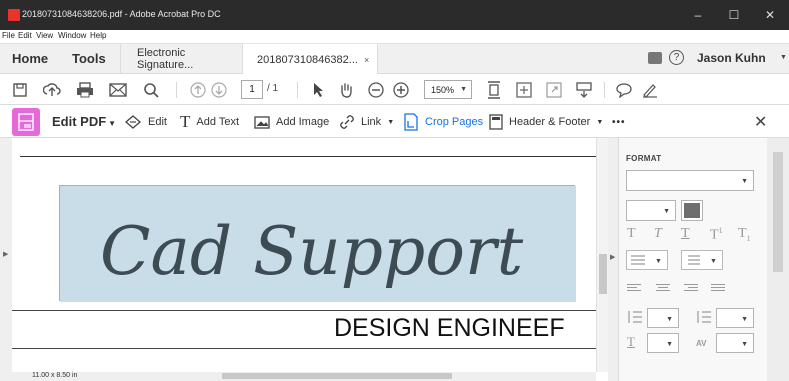  What do you see at coordinates (735, 343) in the screenshot?
I see `character-spacing-dropdown: ▼` at bounding box center [735, 343].